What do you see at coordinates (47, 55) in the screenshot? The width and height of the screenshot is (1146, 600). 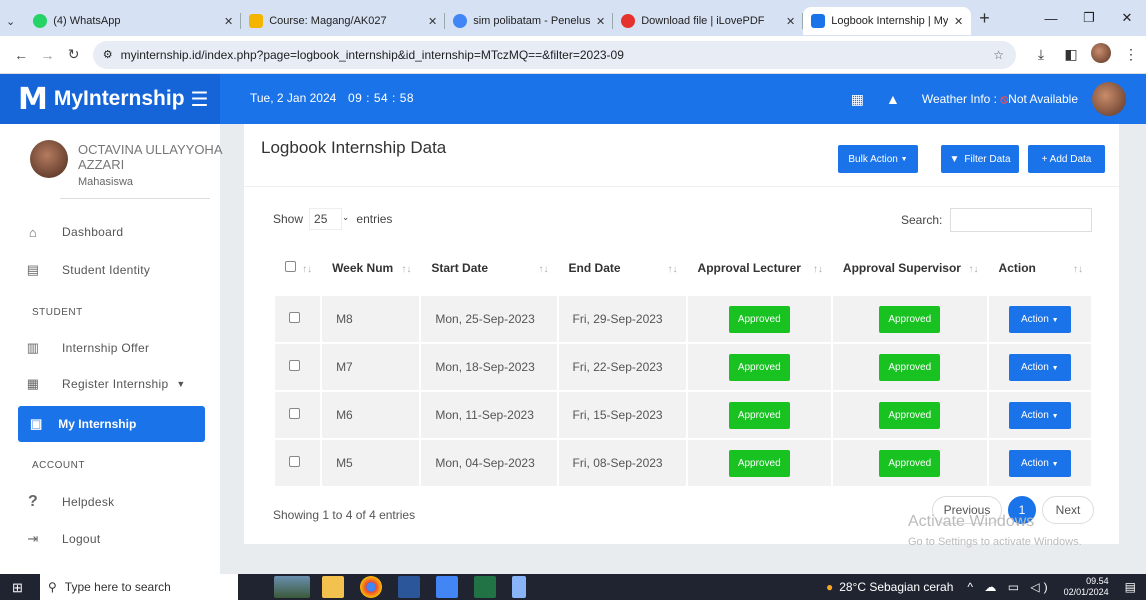 I see `forward-icon: →` at bounding box center [47, 55].